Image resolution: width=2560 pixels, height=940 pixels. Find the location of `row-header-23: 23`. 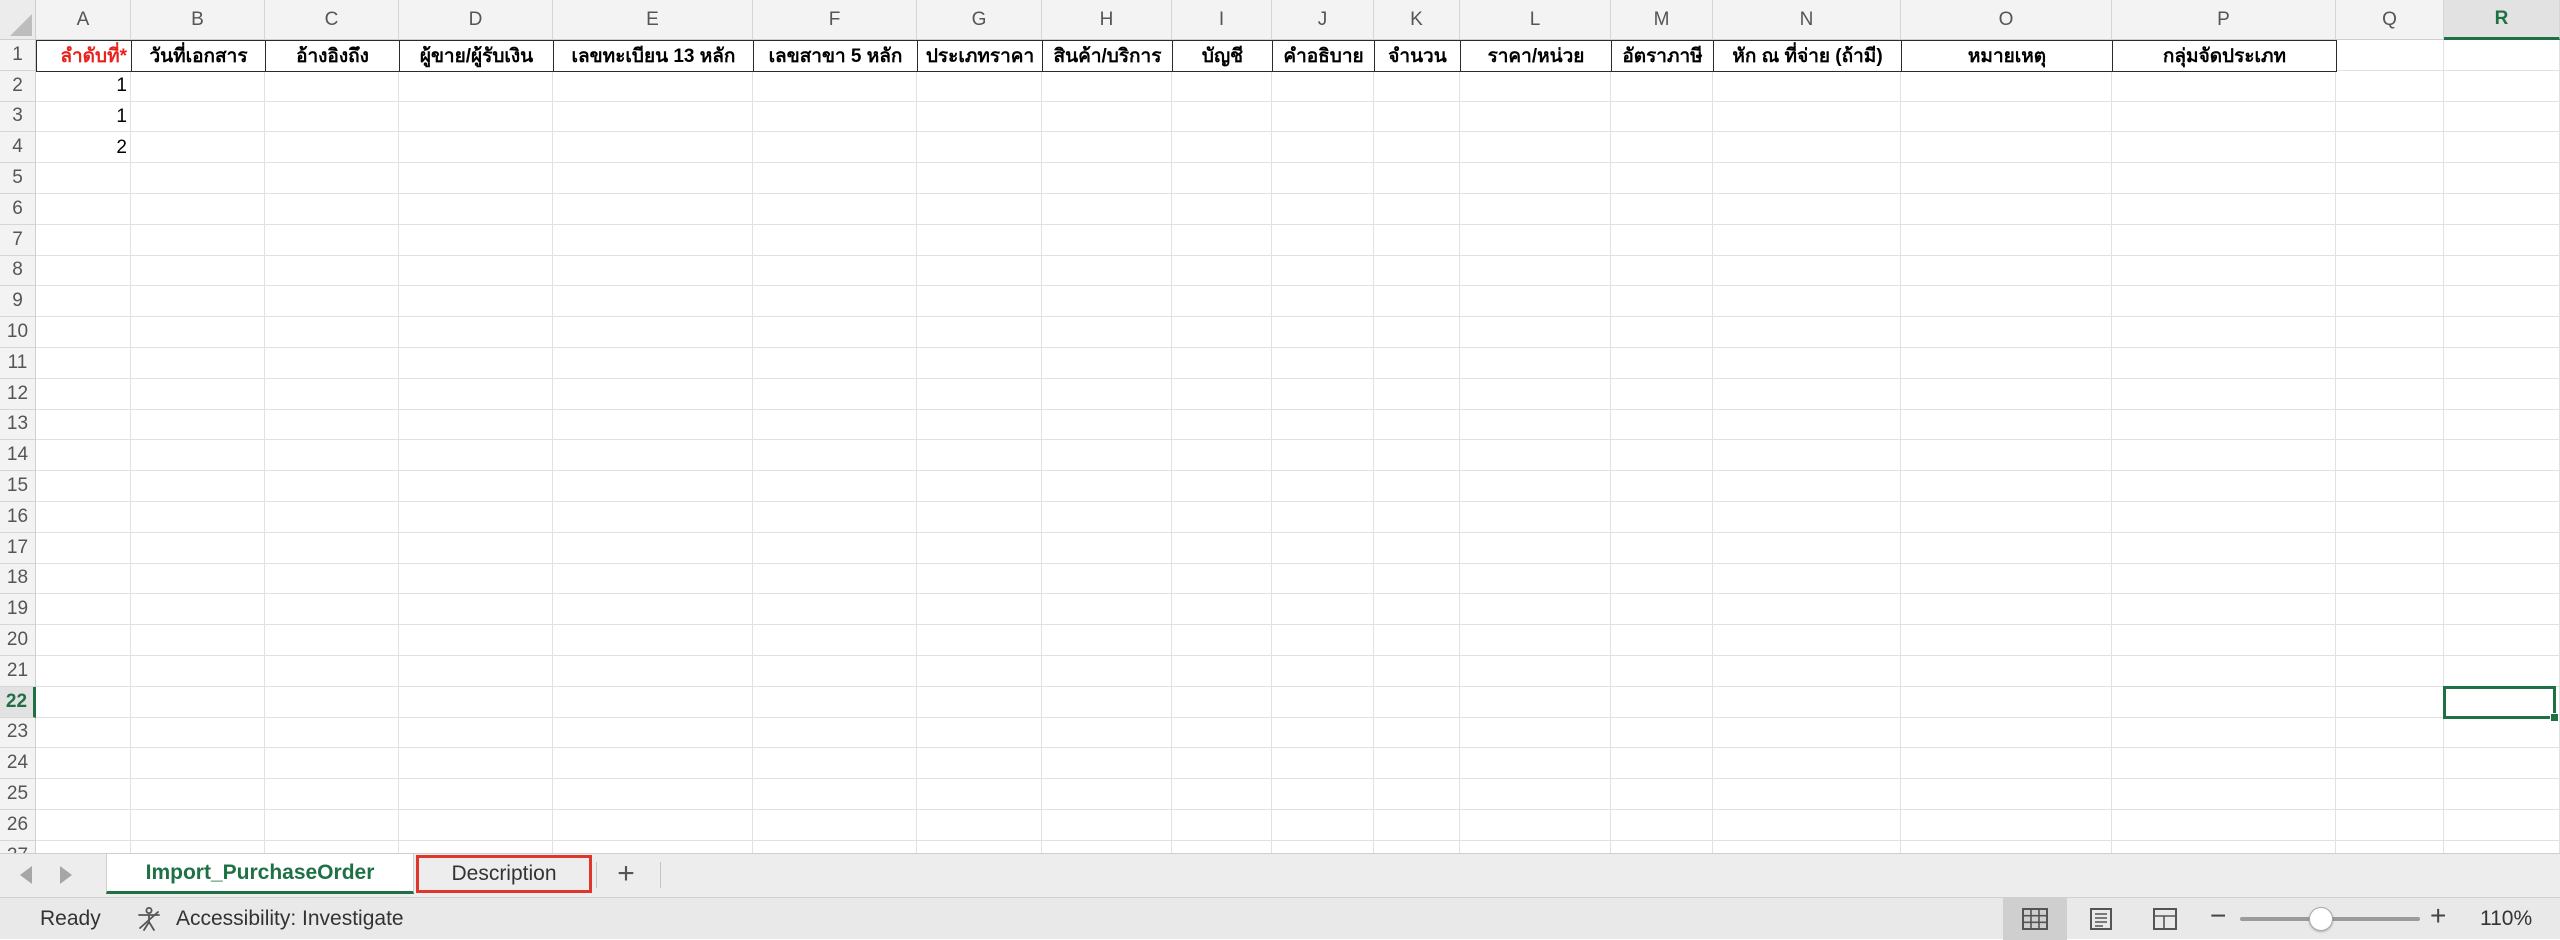

row-header-23: 23 is located at coordinates (18, 733).